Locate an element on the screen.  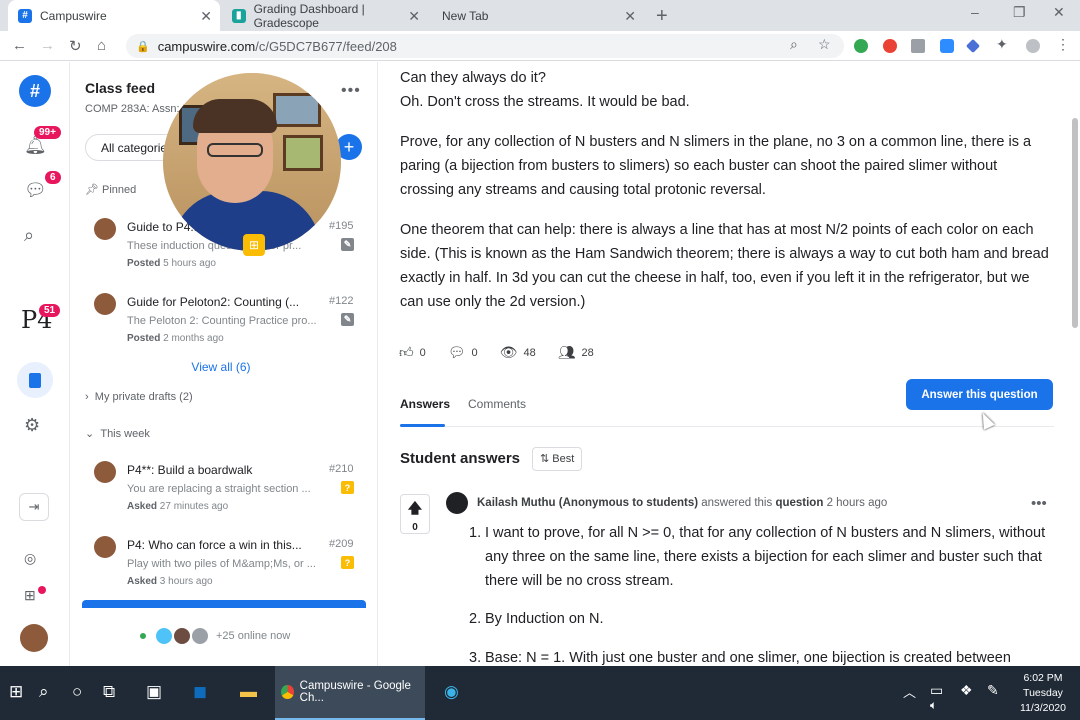
more-options-icon: ••• is located at coordinates (351, 91).